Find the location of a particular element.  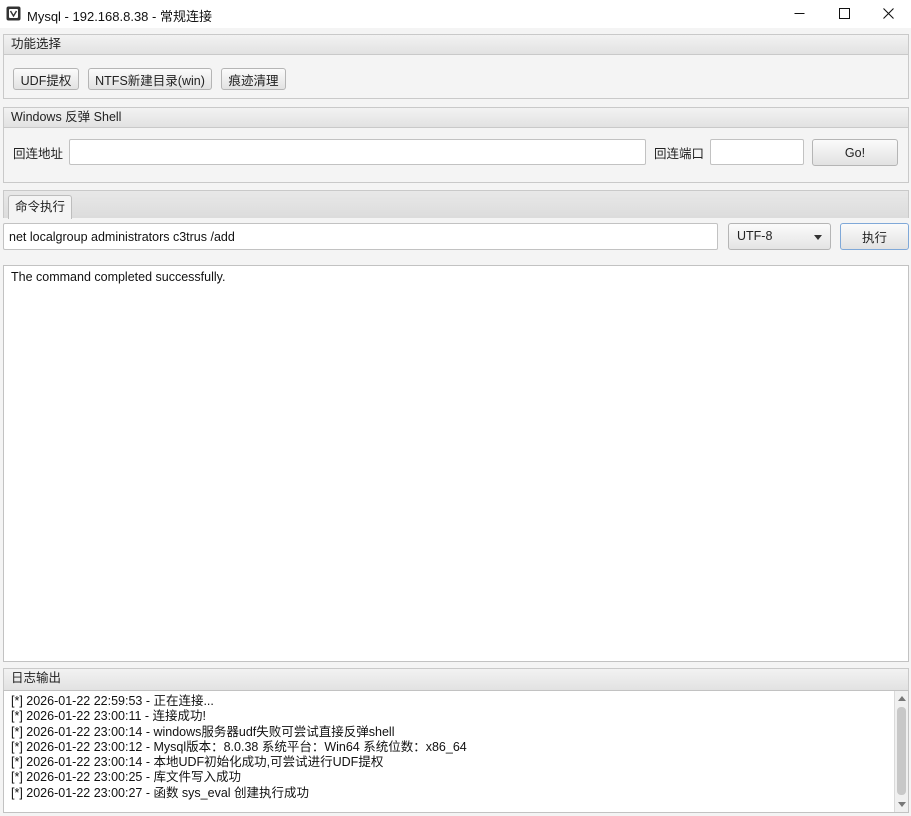

log-header: 日志输出 is located at coordinates (456, 679).